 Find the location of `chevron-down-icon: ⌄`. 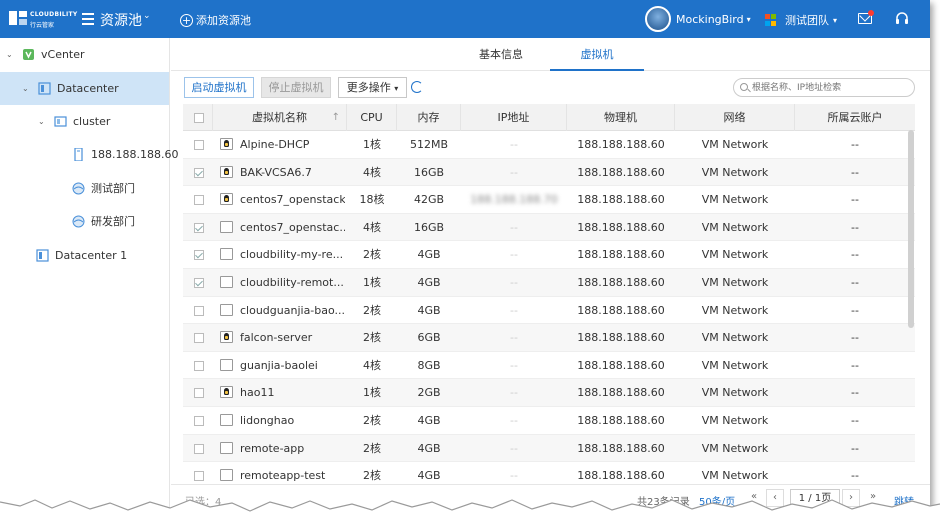

chevron-down-icon: ⌄ is located at coordinates (147, 16).